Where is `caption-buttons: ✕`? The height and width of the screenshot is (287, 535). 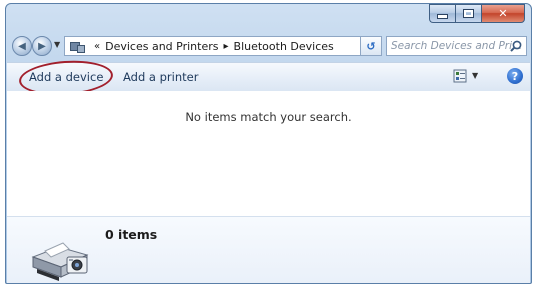 caption-buttons: ✕ is located at coordinates (477, 14).